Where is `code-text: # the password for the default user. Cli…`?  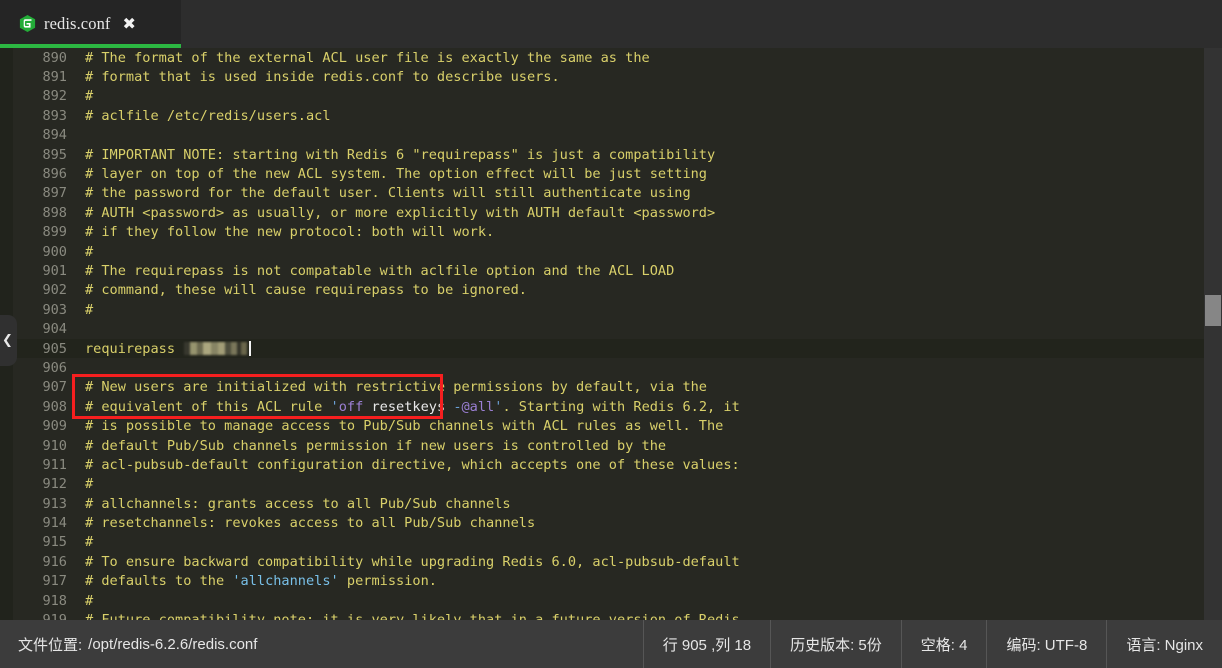 code-text: # the password for the default user. Cli… is located at coordinates (649, 193).